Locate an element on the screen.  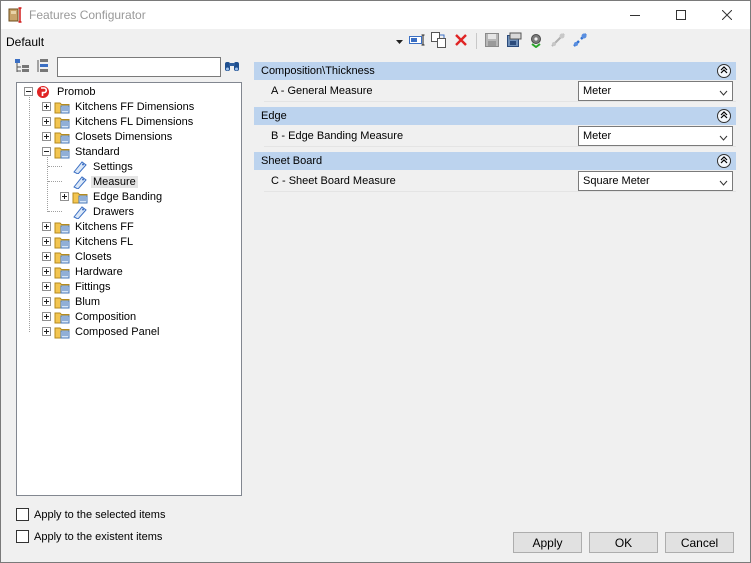
property-label: A - General Measure is located at coordinates (322, 91).